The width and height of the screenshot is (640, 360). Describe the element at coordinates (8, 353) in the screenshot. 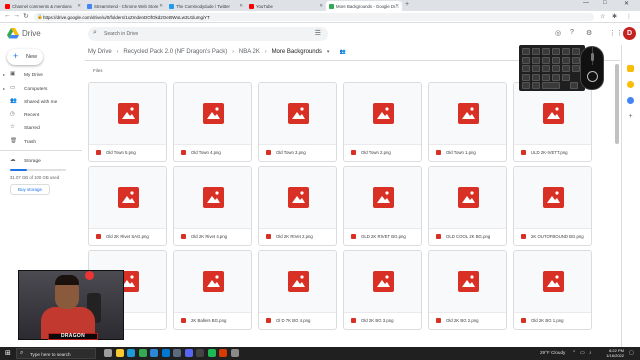

I see `windows-start-icon: ⊞` at that location.